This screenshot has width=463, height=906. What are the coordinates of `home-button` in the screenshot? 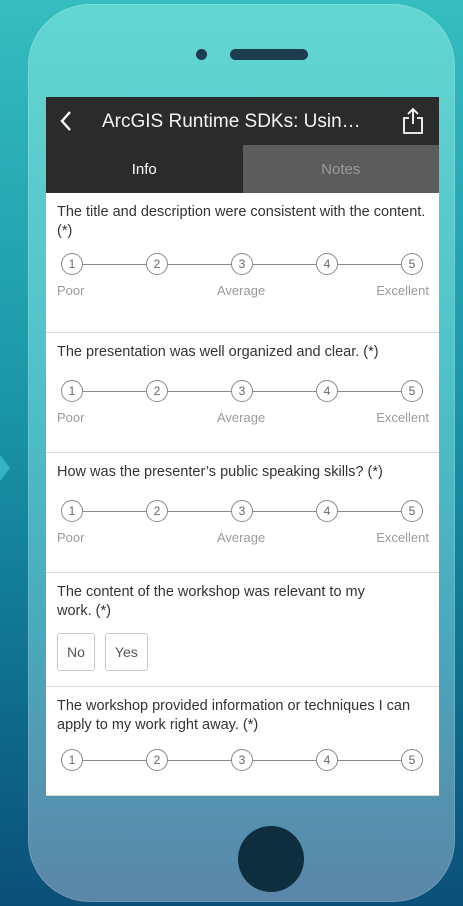 It's located at (271, 859).